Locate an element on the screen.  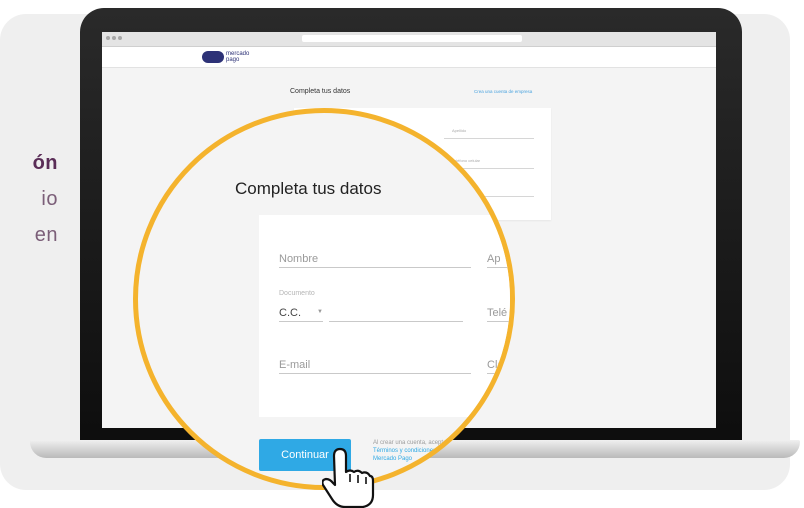
form-title: Completa tus datos is located at coordinates (308, 188).